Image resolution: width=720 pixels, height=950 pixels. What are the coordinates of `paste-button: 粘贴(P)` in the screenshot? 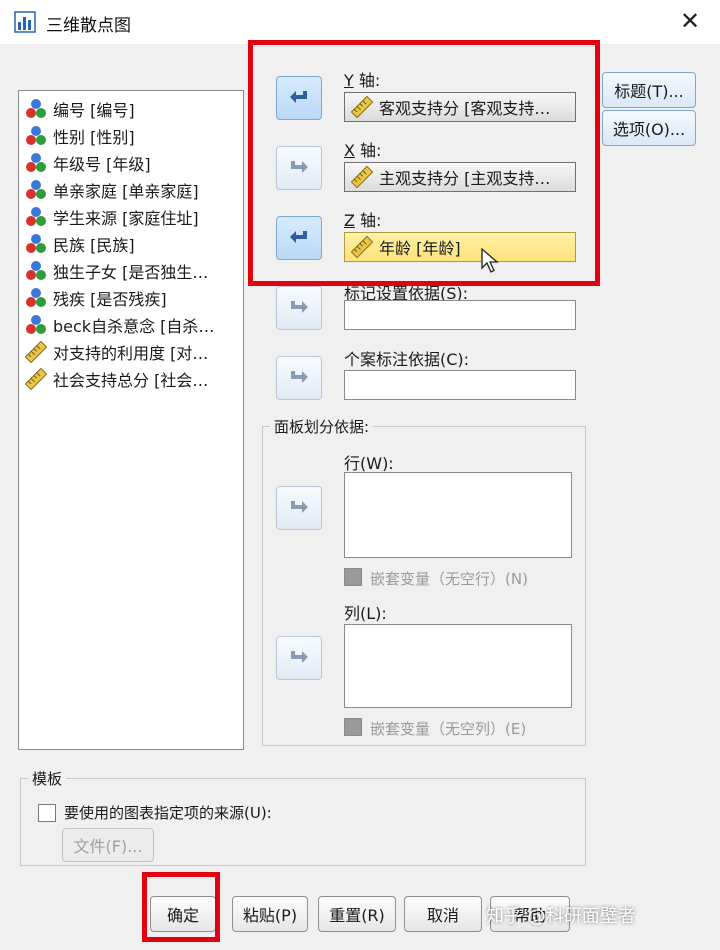 It's located at (270, 914).